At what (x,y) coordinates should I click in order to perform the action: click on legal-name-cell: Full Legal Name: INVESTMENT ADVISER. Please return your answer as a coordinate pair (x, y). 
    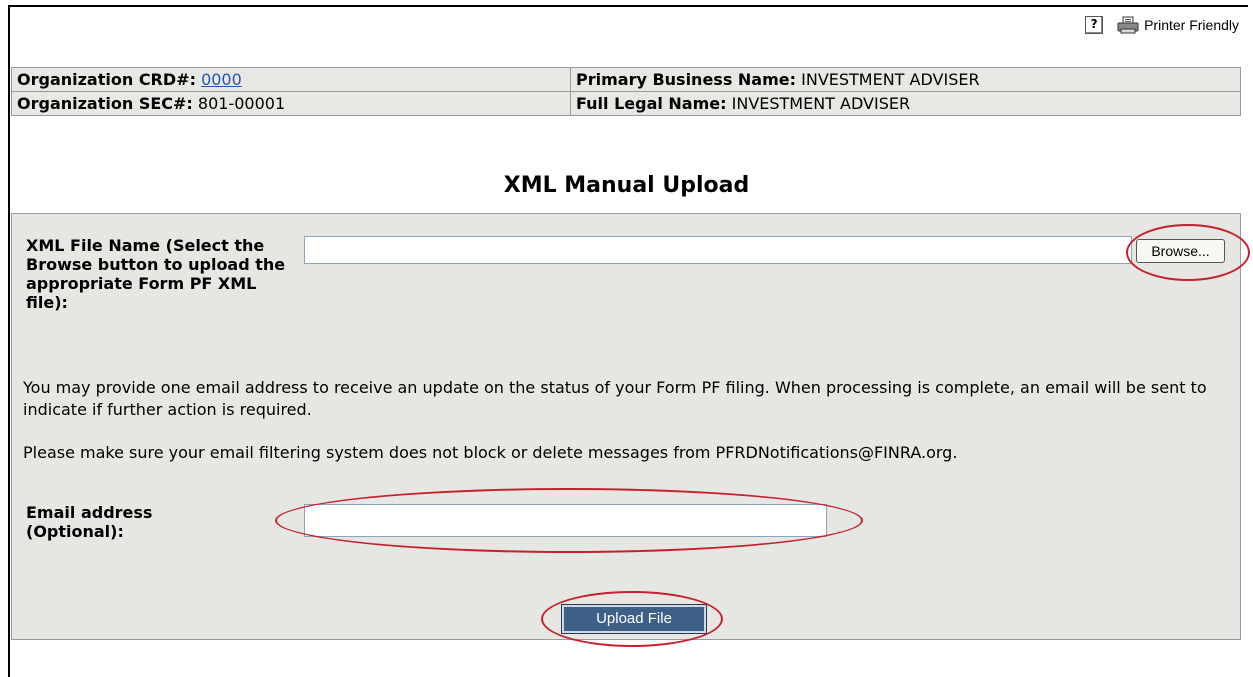
    Looking at the image, I should click on (905, 103).